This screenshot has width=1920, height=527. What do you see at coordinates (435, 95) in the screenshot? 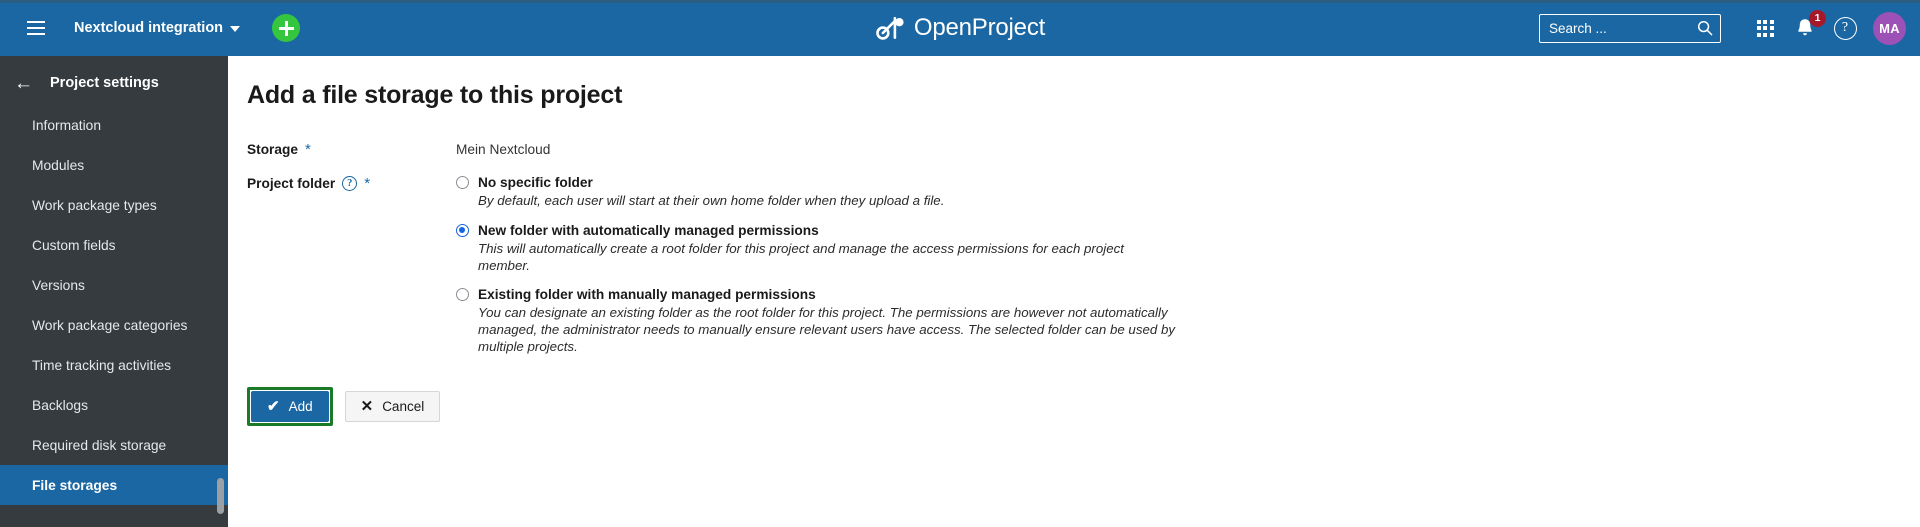
I see `page-title: Add a file storage to this project` at bounding box center [435, 95].